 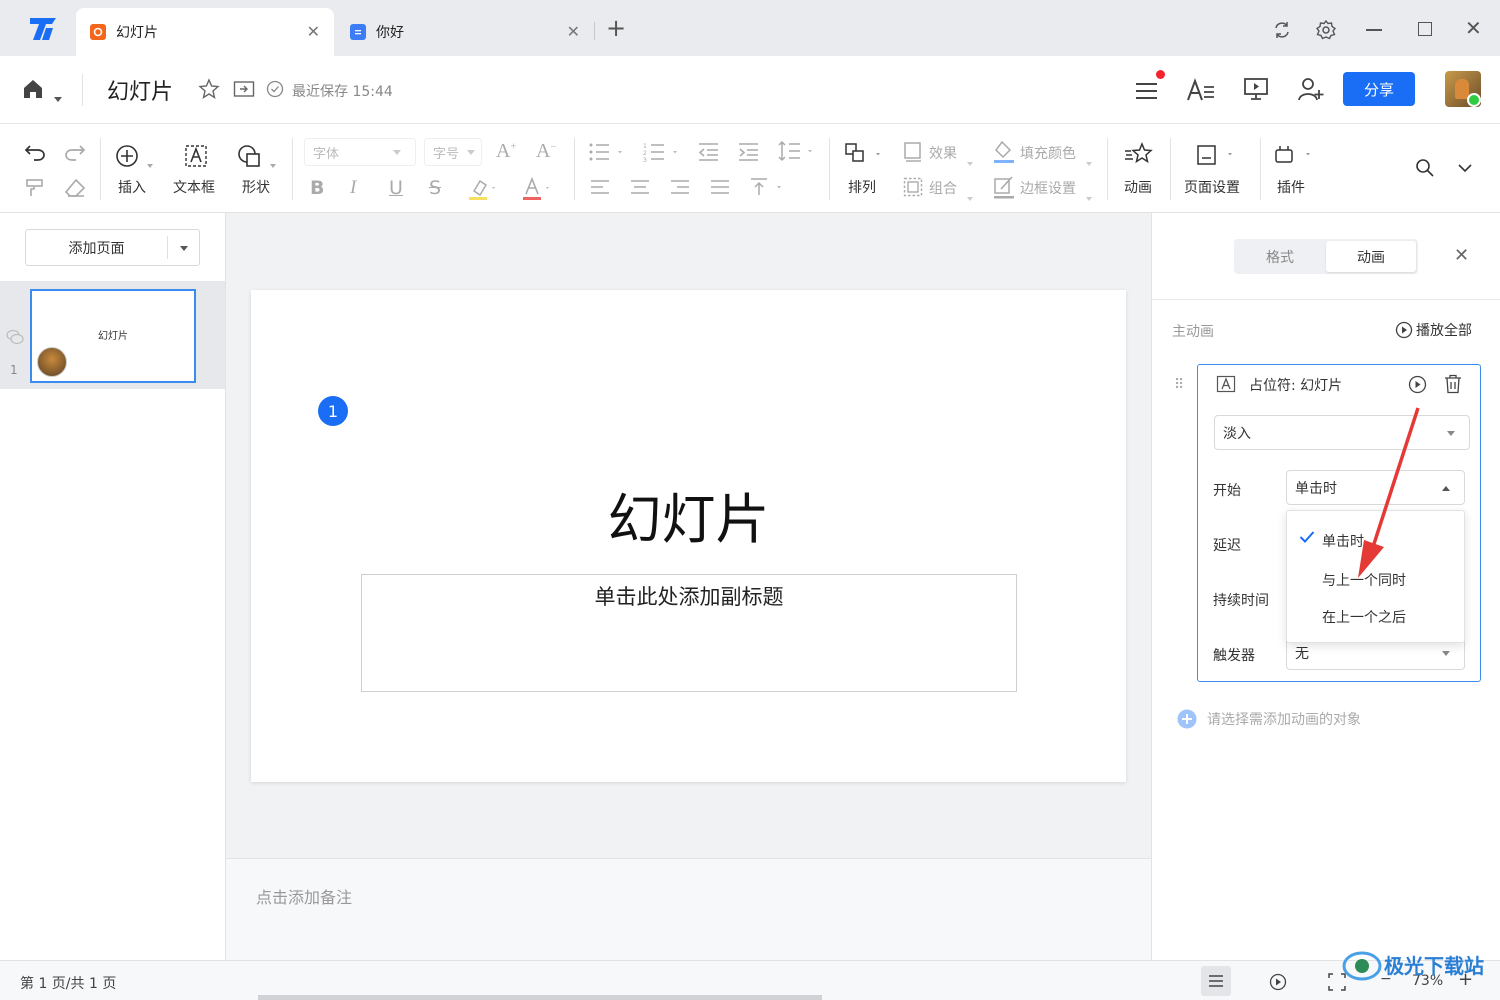 I want to click on delete-trash-icon, so click(x=1453, y=384).